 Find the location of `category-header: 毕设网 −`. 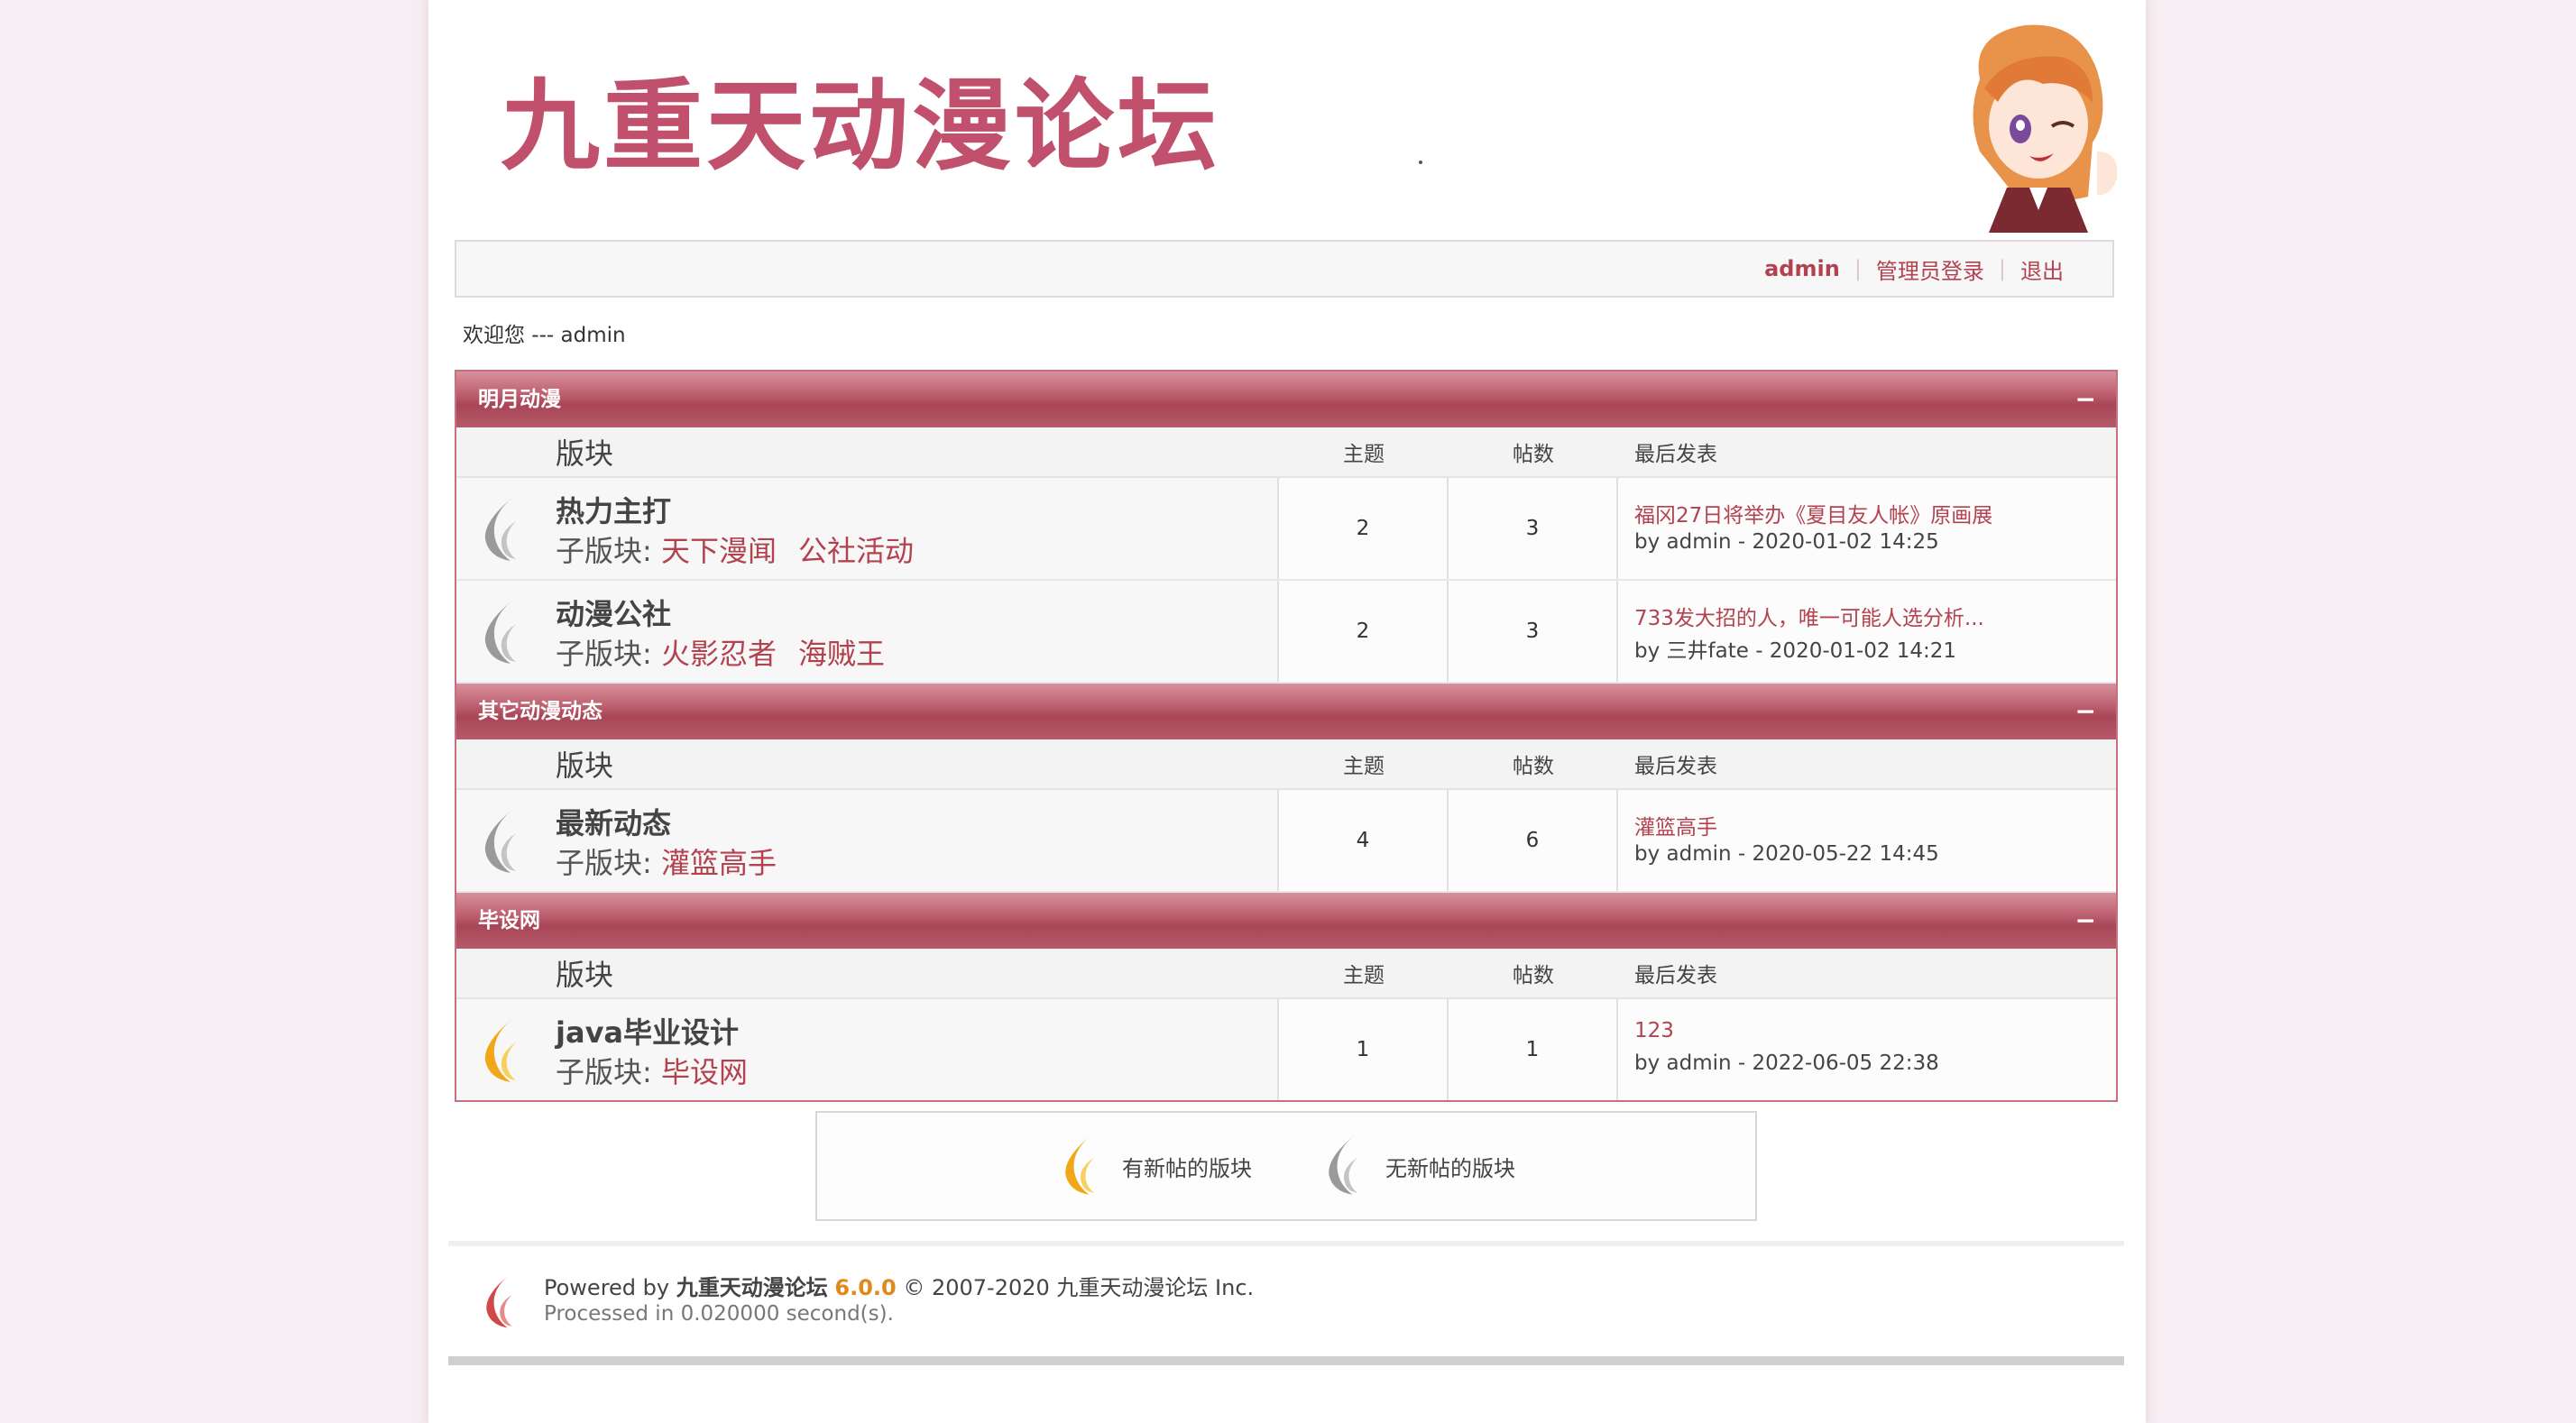

category-header: 毕设网 − is located at coordinates (1286, 921).